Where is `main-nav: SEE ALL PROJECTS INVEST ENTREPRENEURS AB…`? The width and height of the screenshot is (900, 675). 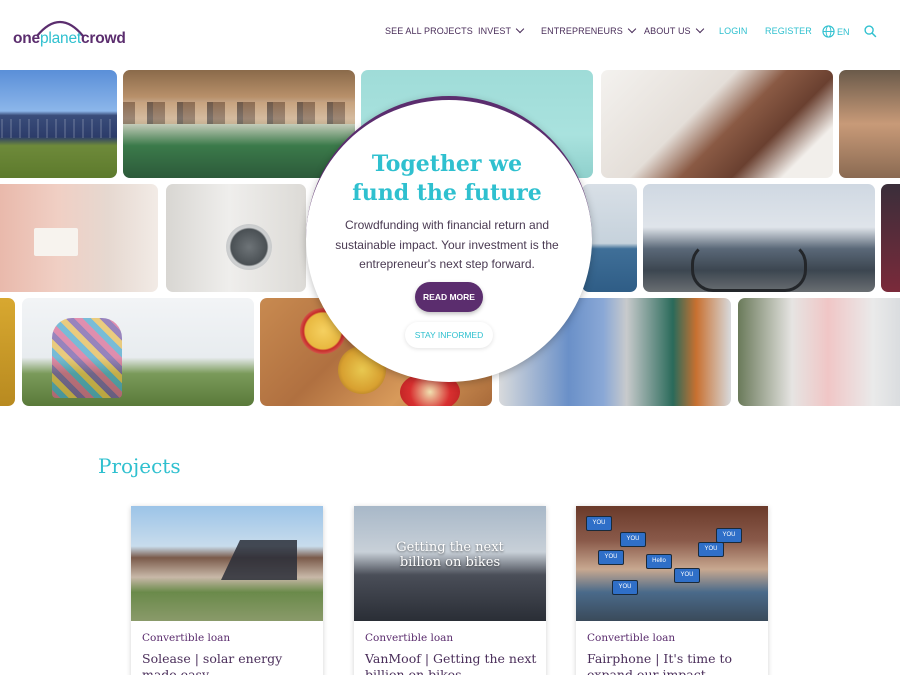 main-nav: SEE ALL PROJECTS INVEST ENTREPRENEURS AB… is located at coordinates (450, 32).